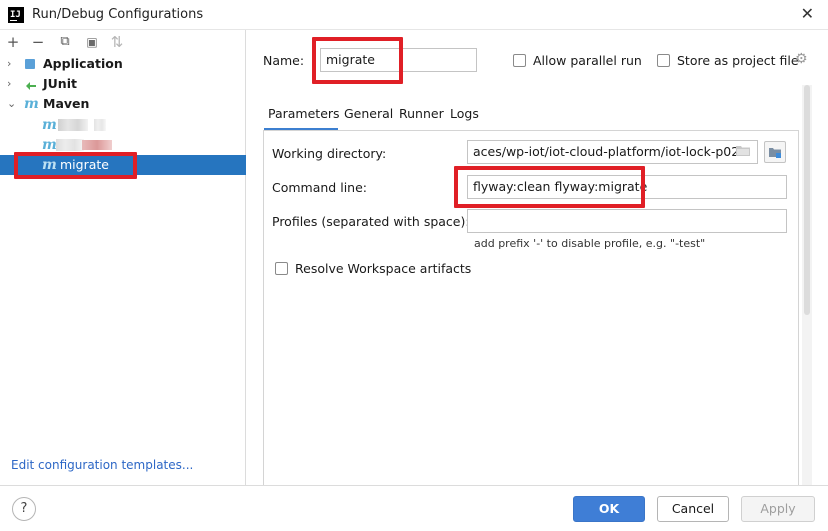 The width and height of the screenshot is (828, 531). I want to click on folder-icon: ▣, so click(92, 42).